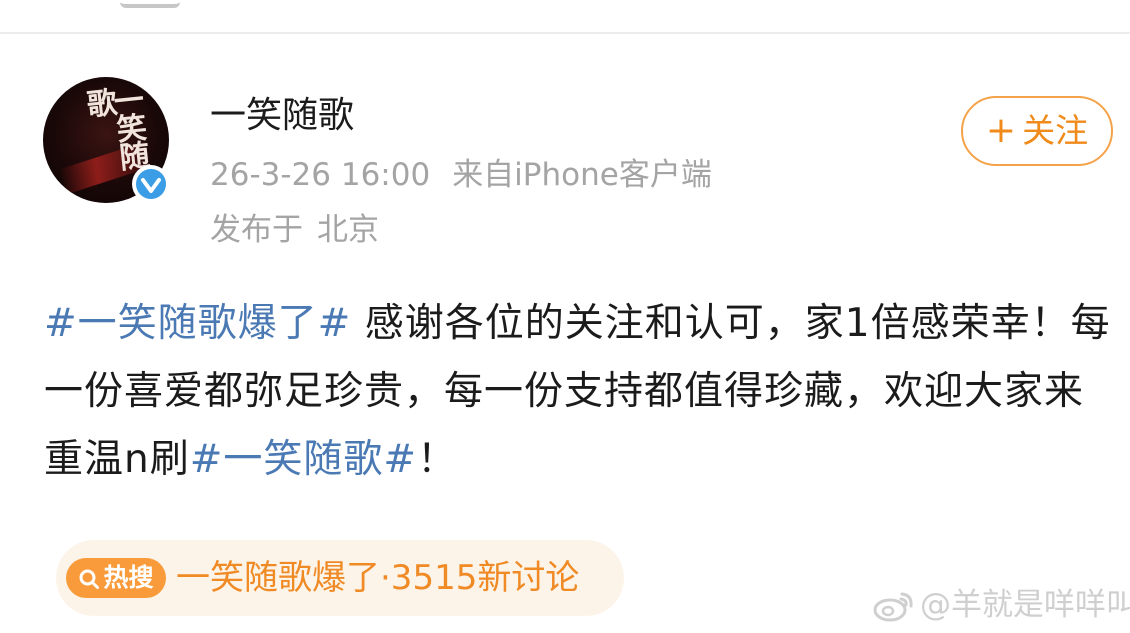  What do you see at coordinates (378, 578) in the screenshot?
I see `hot-search-text: 一笑随歌爆了·3515新讨论` at bounding box center [378, 578].